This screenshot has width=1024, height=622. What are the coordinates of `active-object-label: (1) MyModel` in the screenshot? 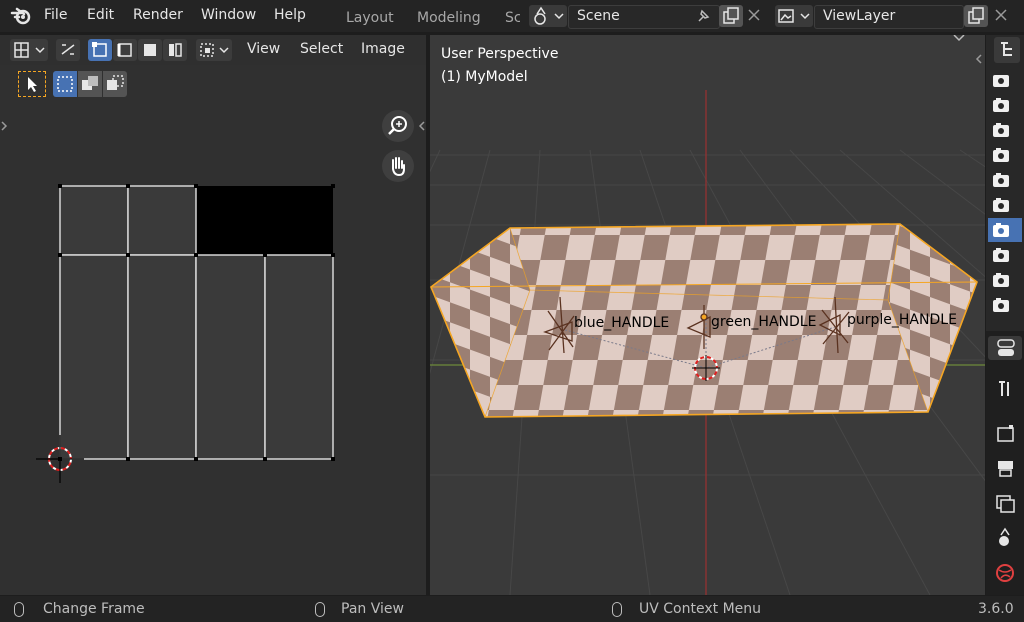 It's located at (484, 77).